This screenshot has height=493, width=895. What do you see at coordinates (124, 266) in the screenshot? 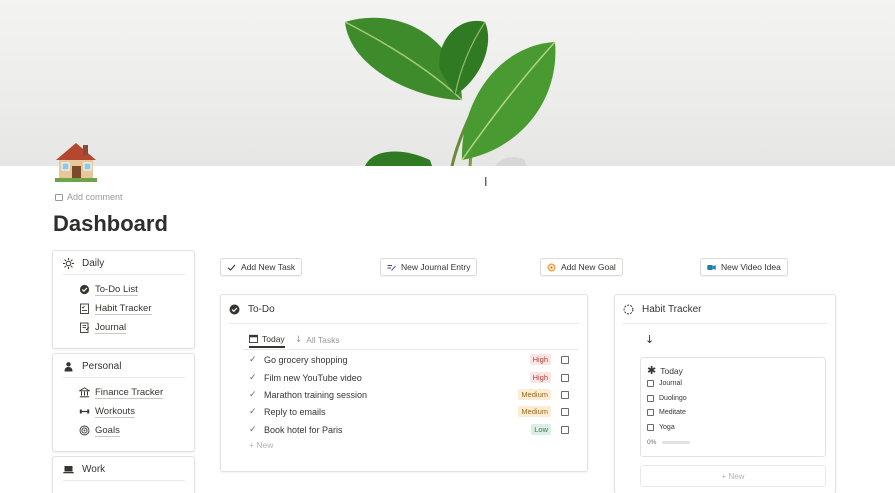
I see `daily-heading: Daily` at bounding box center [124, 266].